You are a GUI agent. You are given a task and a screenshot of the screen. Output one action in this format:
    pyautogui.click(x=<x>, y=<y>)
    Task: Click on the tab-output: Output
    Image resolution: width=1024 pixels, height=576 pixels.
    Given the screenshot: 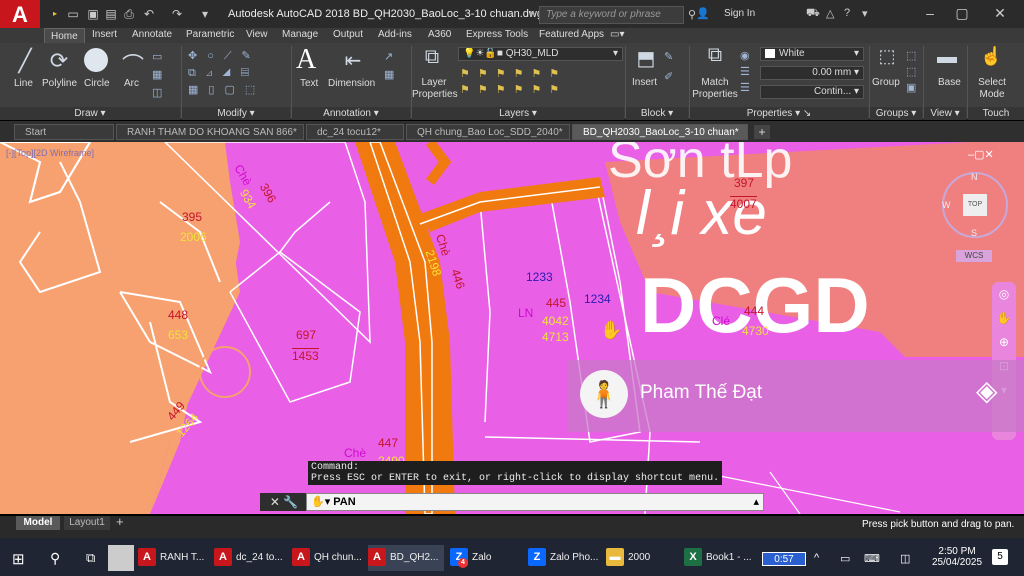 What is the action you would take?
    pyautogui.click(x=348, y=34)
    